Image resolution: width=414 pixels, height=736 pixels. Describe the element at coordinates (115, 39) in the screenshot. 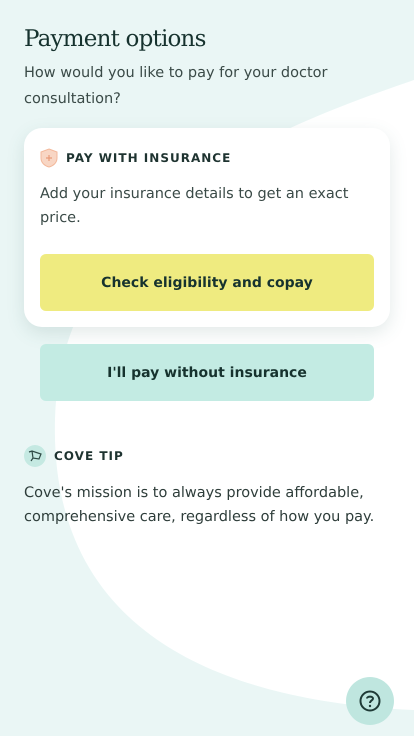

I see `page-title: Payment options` at that location.